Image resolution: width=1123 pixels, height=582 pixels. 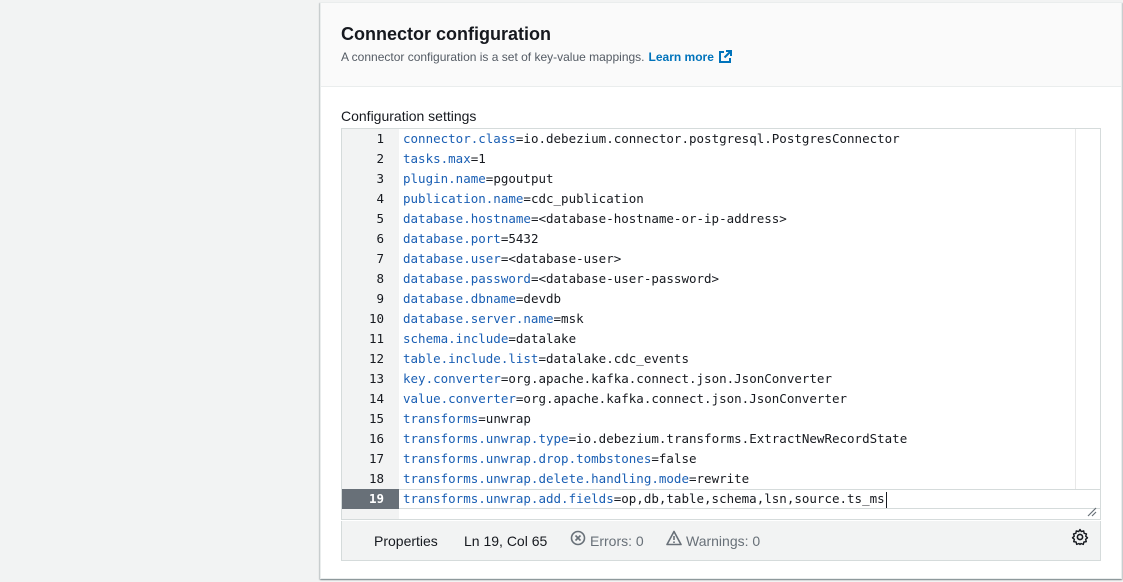 What do you see at coordinates (523, 178) in the screenshot?
I see `config-value: pgoutput` at bounding box center [523, 178].